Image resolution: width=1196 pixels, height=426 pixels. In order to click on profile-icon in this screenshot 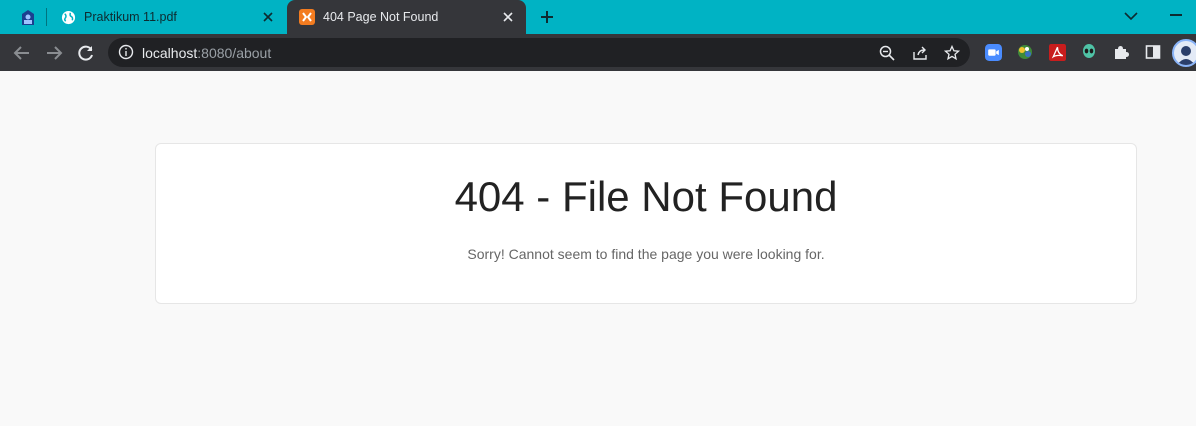, I will do `click(1186, 55)`.